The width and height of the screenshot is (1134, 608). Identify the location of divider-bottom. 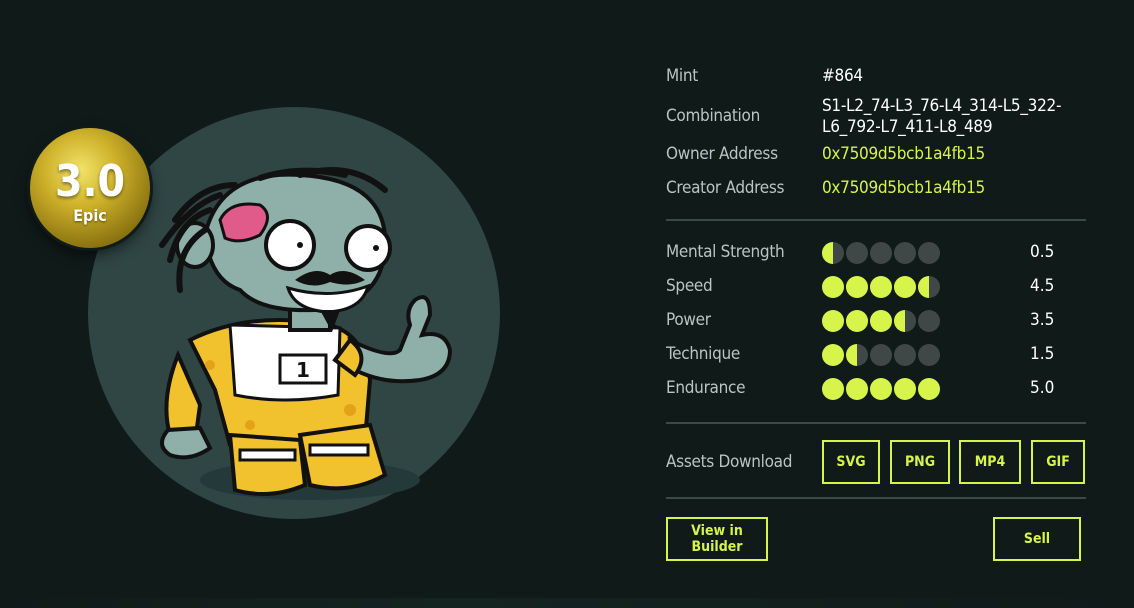
(876, 498).